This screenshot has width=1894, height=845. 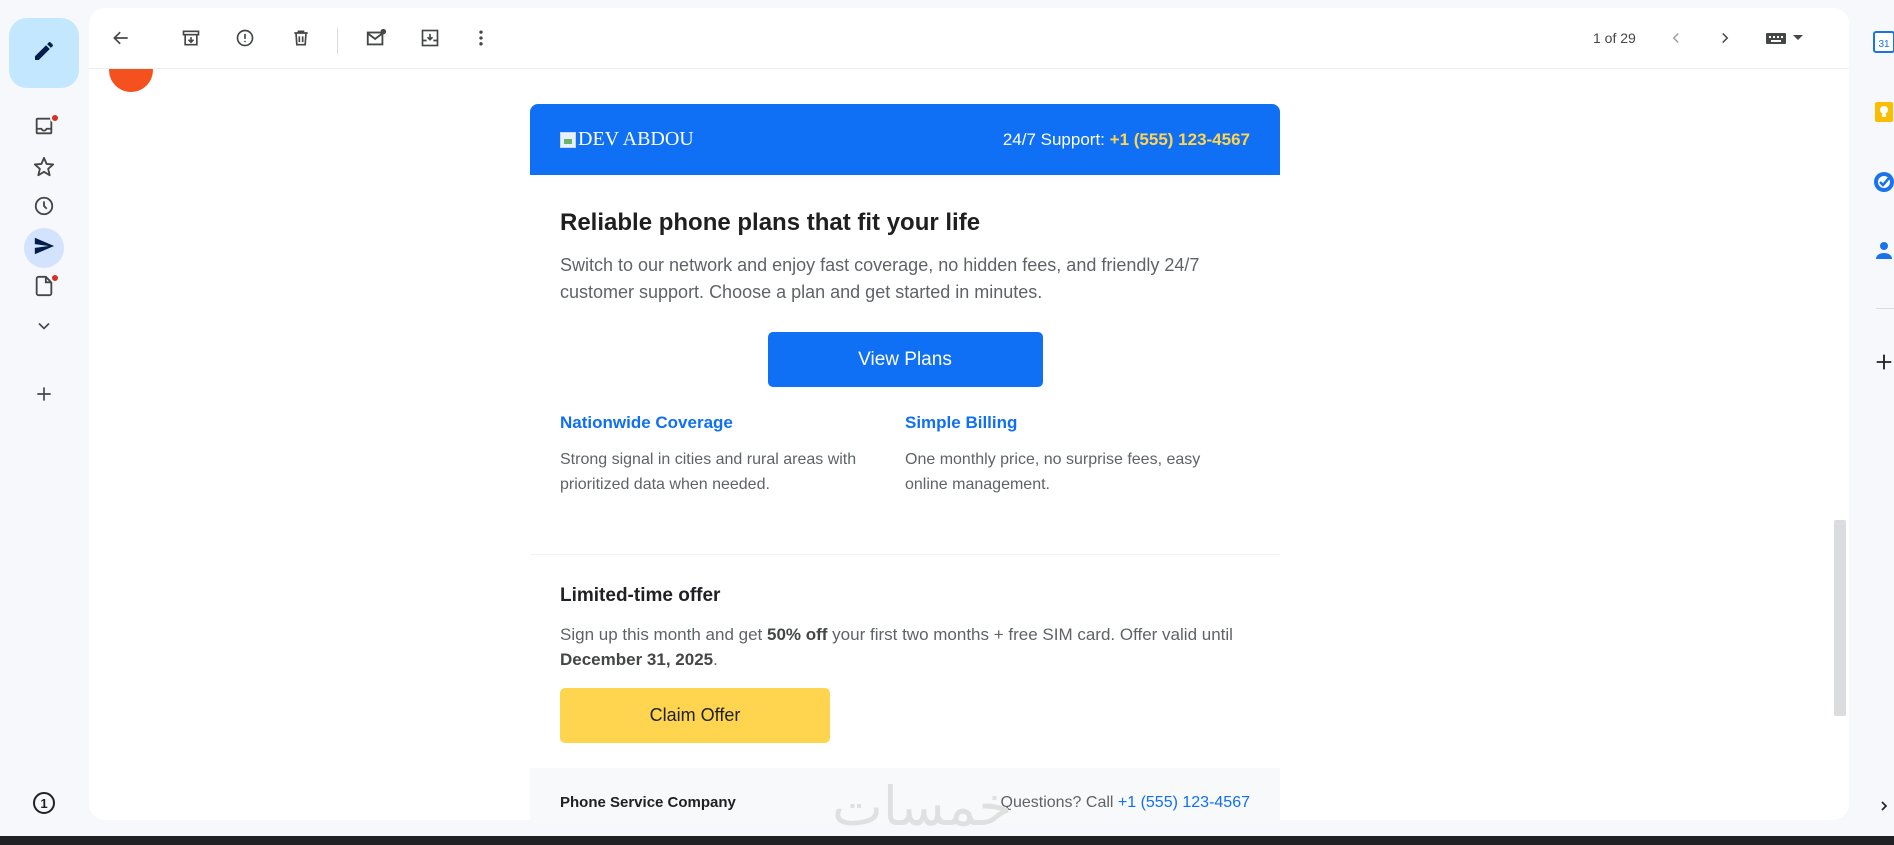 I want to click on tasks-app-button, so click(x=1883, y=184).